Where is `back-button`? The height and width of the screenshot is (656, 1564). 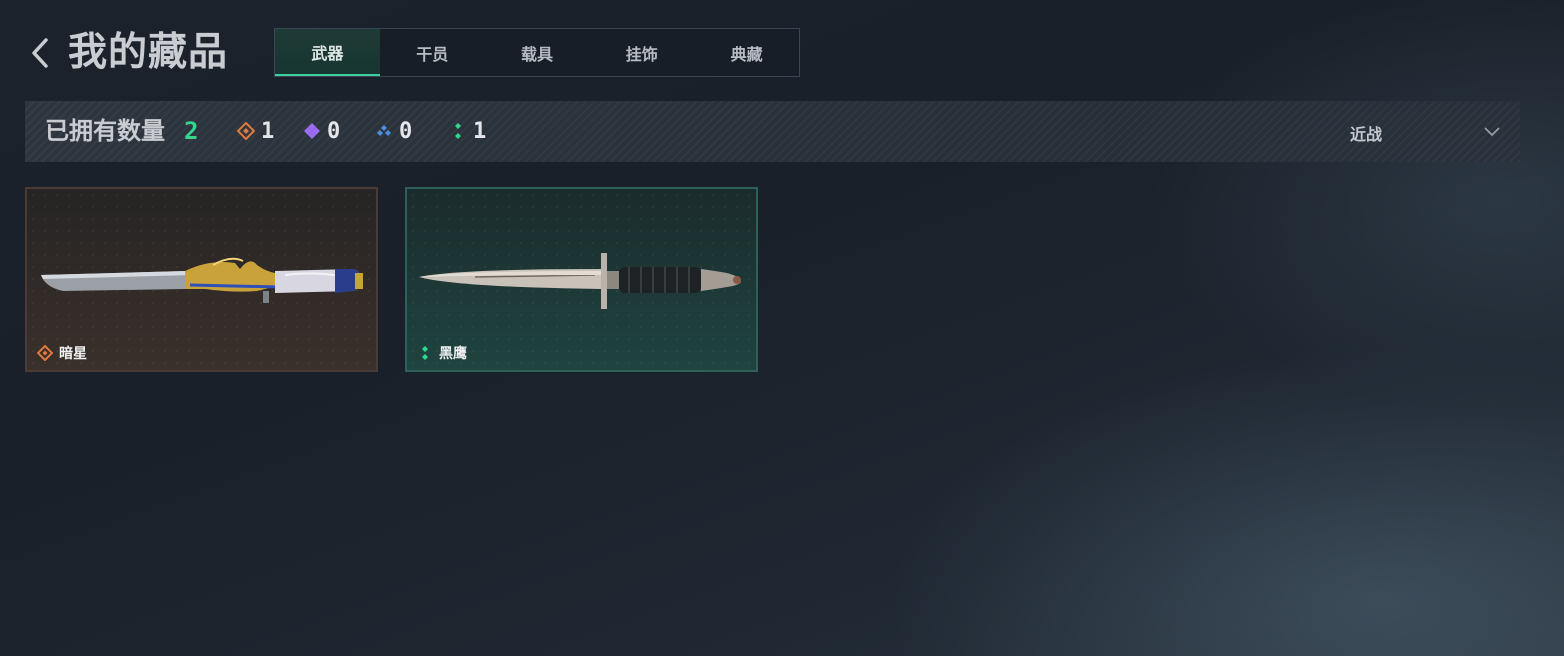 back-button is located at coordinates (41, 53).